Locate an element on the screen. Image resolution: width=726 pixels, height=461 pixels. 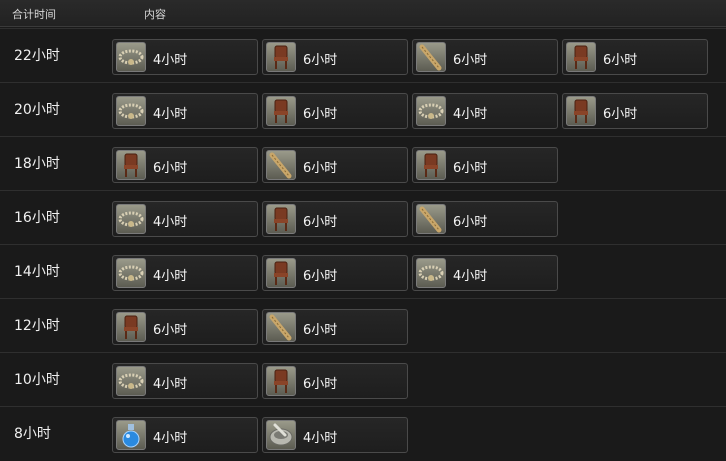
row-total-time: 18小时 is located at coordinates (37, 164).